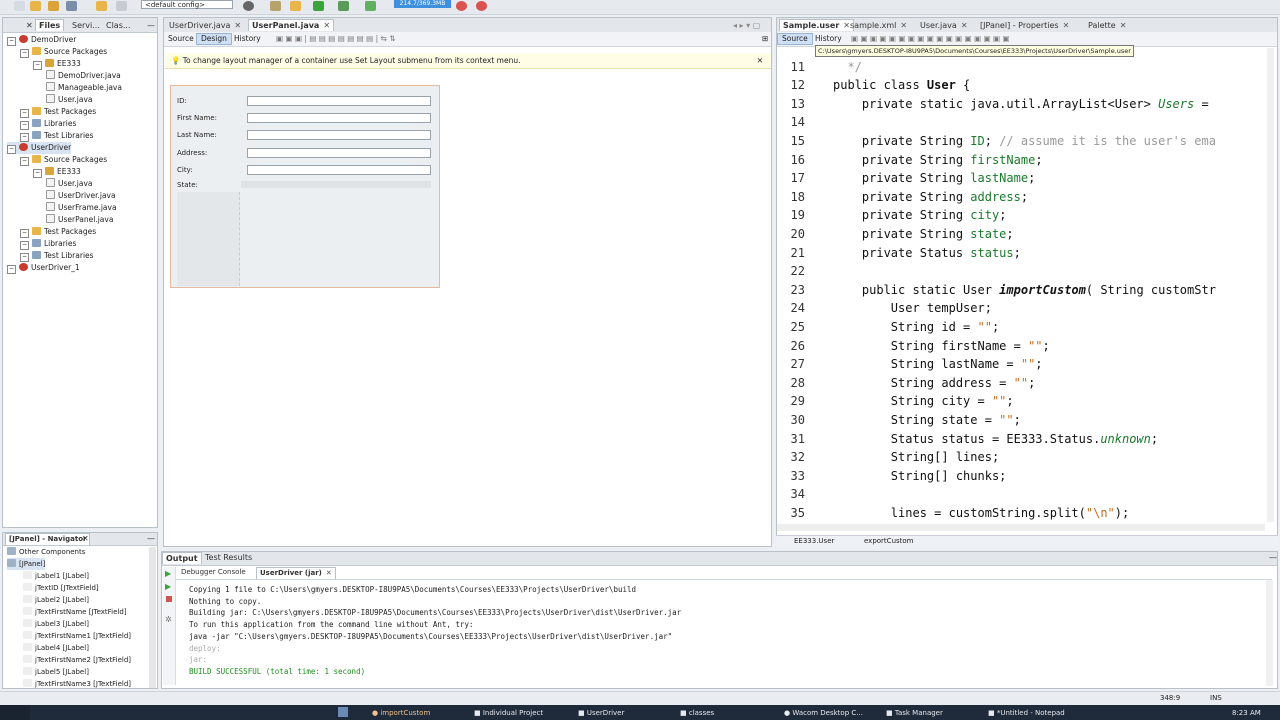 The image size is (1280, 720). I want to click on tree-item: UserPanel.java, so click(79, 220).